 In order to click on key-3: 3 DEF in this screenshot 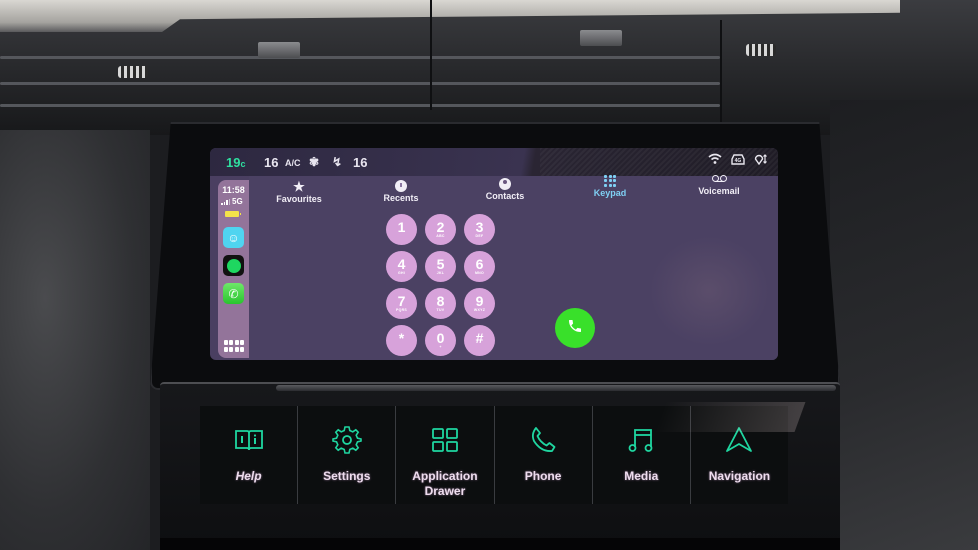, I will do `click(479, 229)`.